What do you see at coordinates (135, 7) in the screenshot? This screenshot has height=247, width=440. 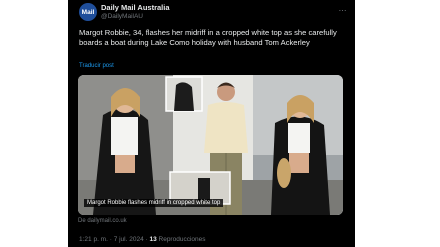 I see `account-name: Daily Mail Australia` at bounding box center [135, 7].